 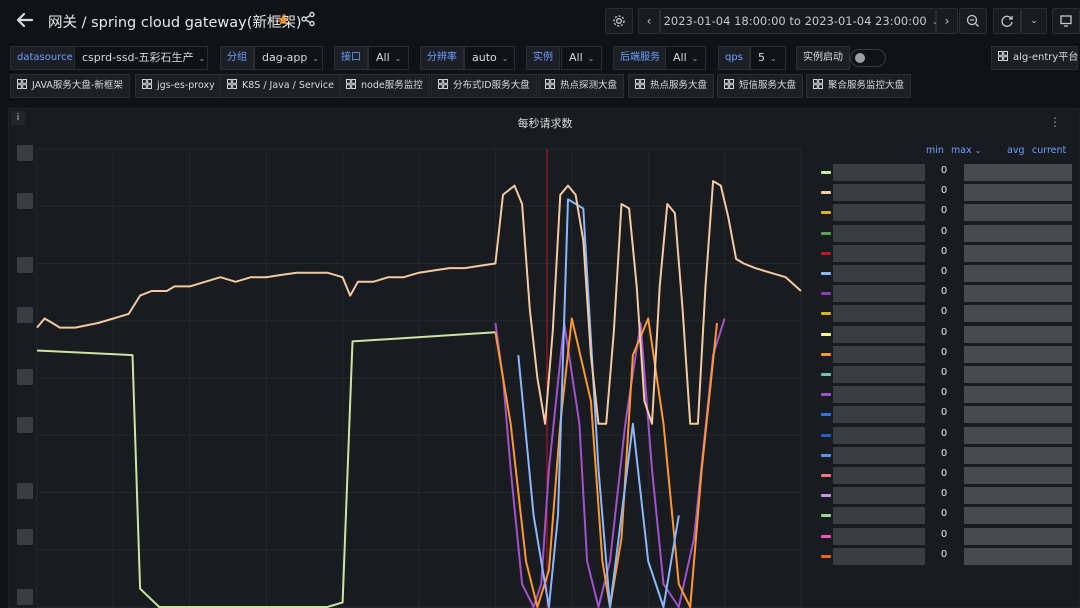 I want to click on settings-button, so click(x=619, y=21).